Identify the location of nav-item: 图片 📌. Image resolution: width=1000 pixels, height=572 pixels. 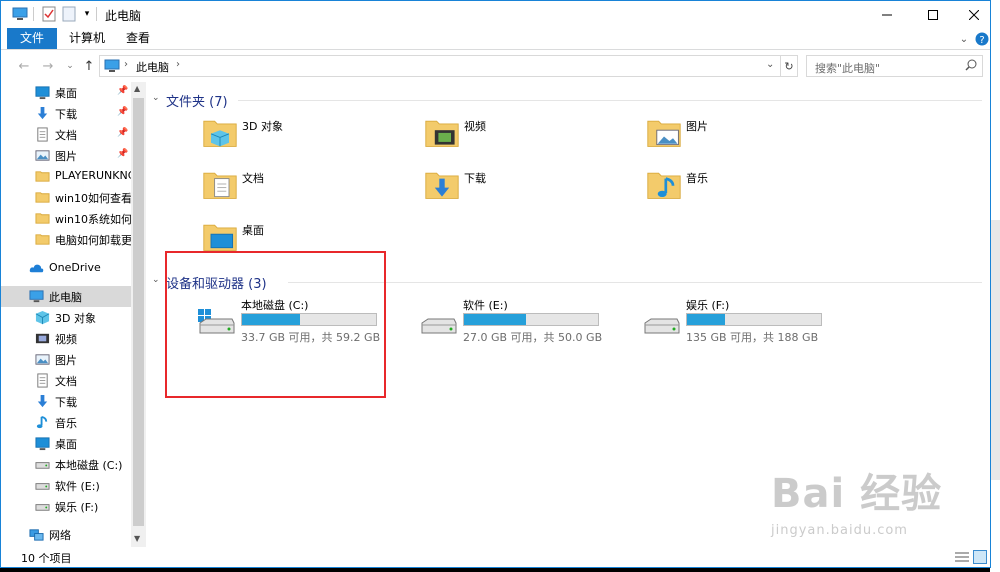
(66, 155).